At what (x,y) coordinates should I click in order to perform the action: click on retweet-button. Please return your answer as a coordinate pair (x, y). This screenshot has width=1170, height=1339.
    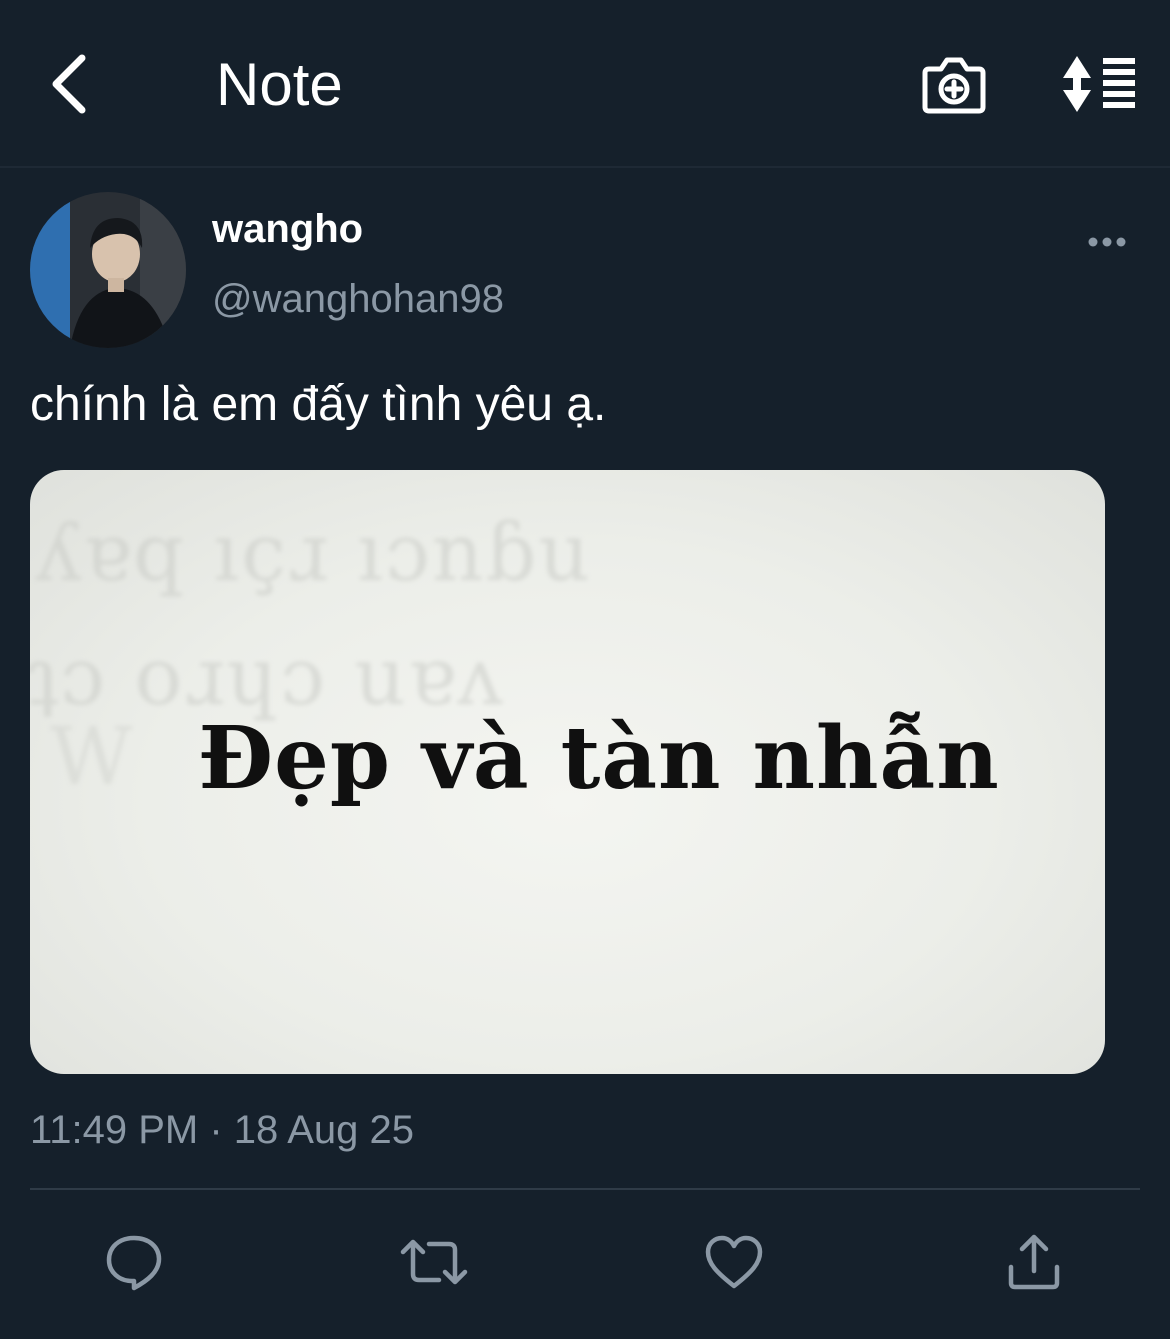
    Looking at the image, I should click on (434, 1262).